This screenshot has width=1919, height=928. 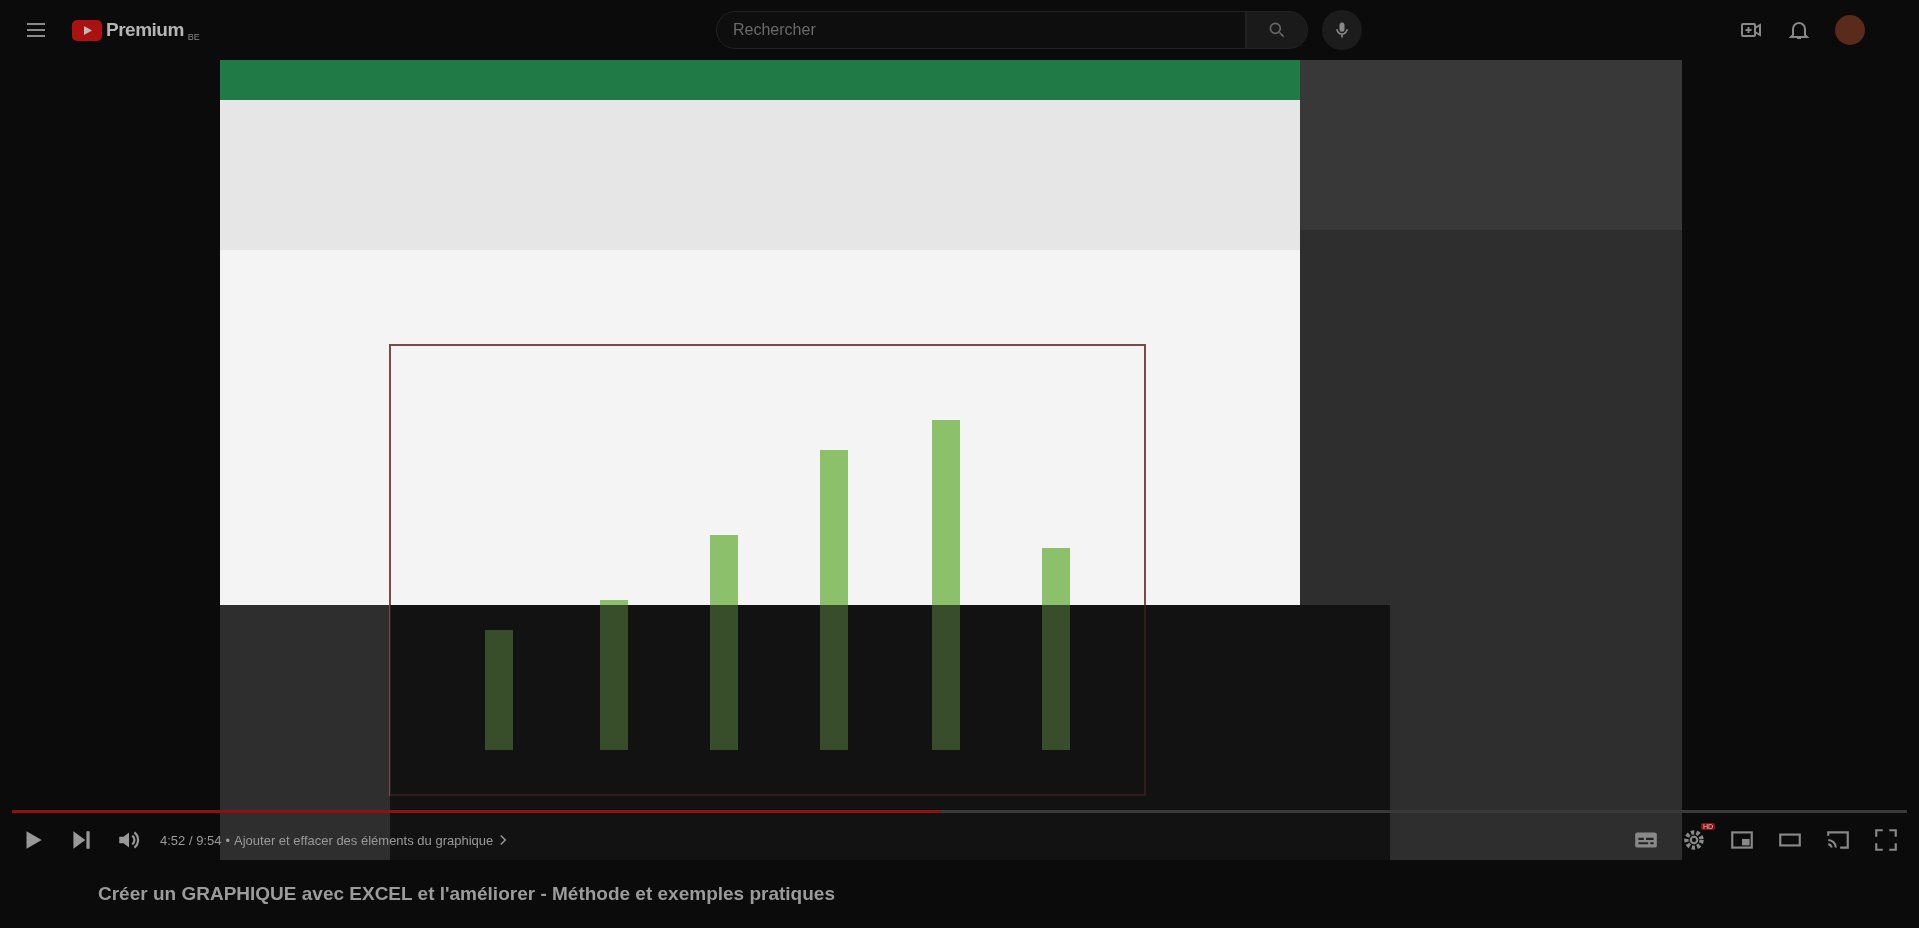 What do you see at coordinates (981, 30) in the screenshot?
I see `search-field: Rechercher` at bounding box center [981, 30].